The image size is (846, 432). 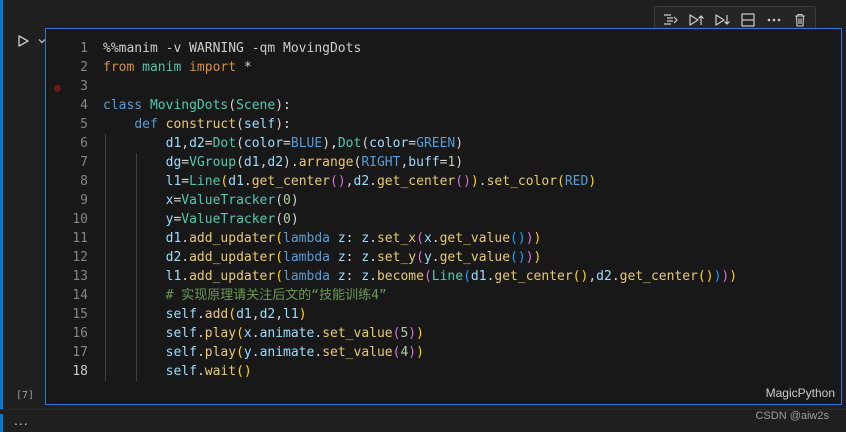 I want to click on code-text: x=ValueTracker(0), so click(x=201, y=200).